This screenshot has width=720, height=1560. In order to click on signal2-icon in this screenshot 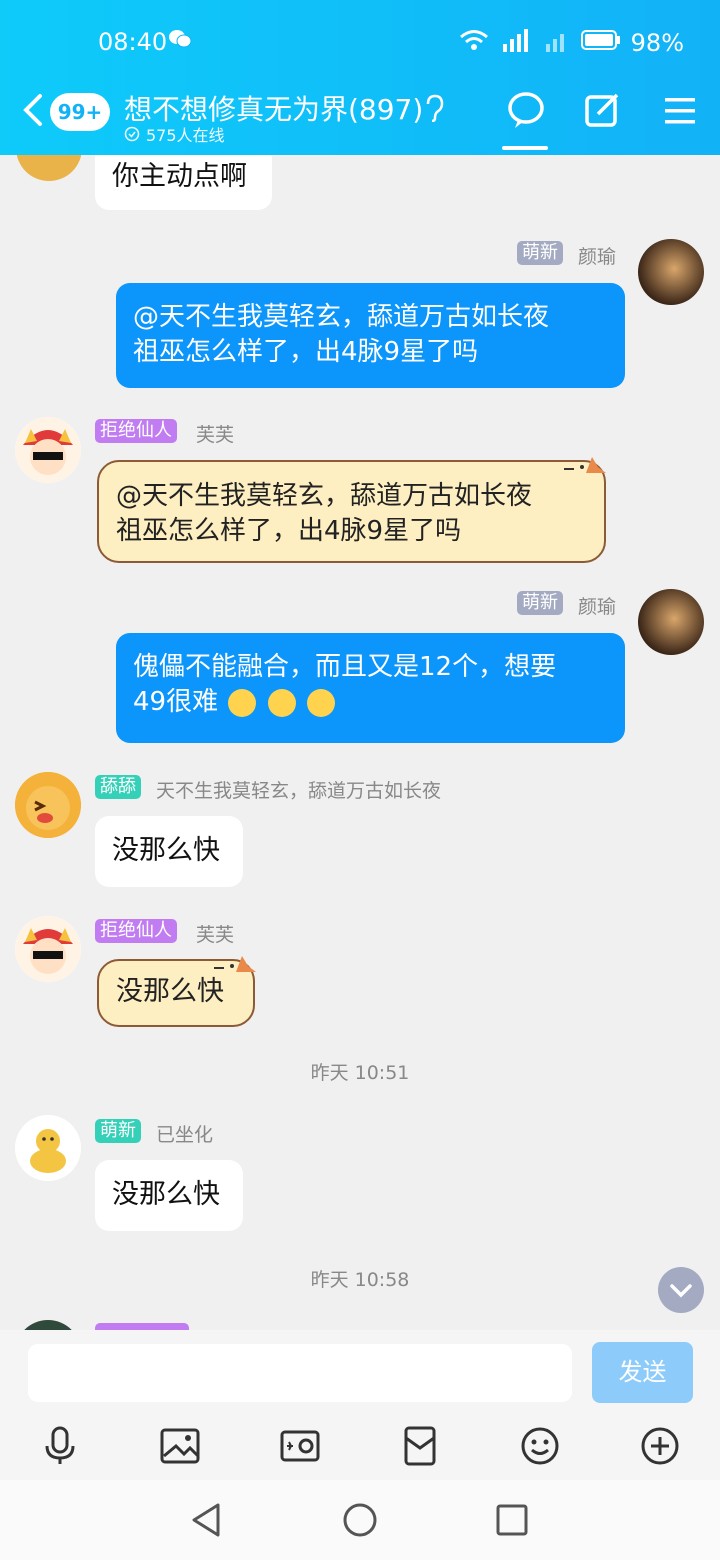, I will do `click(557, 43)`.